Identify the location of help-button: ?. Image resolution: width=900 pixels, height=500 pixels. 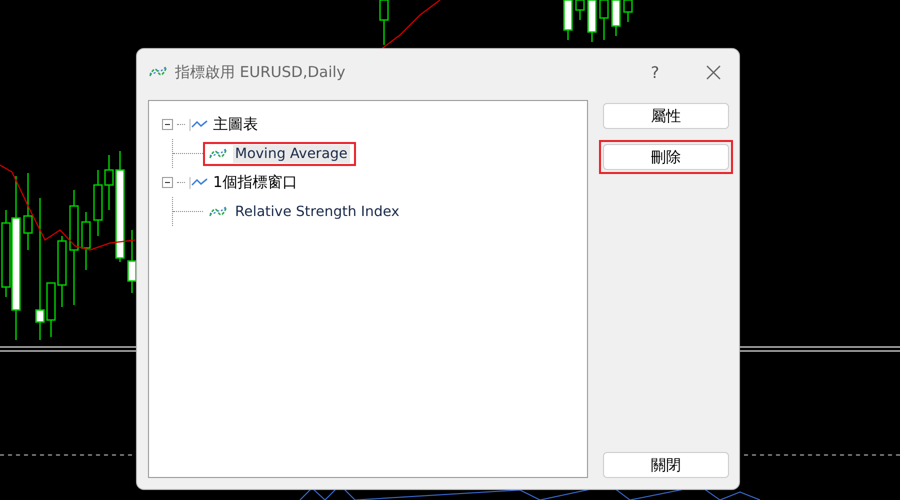
(655, 72).